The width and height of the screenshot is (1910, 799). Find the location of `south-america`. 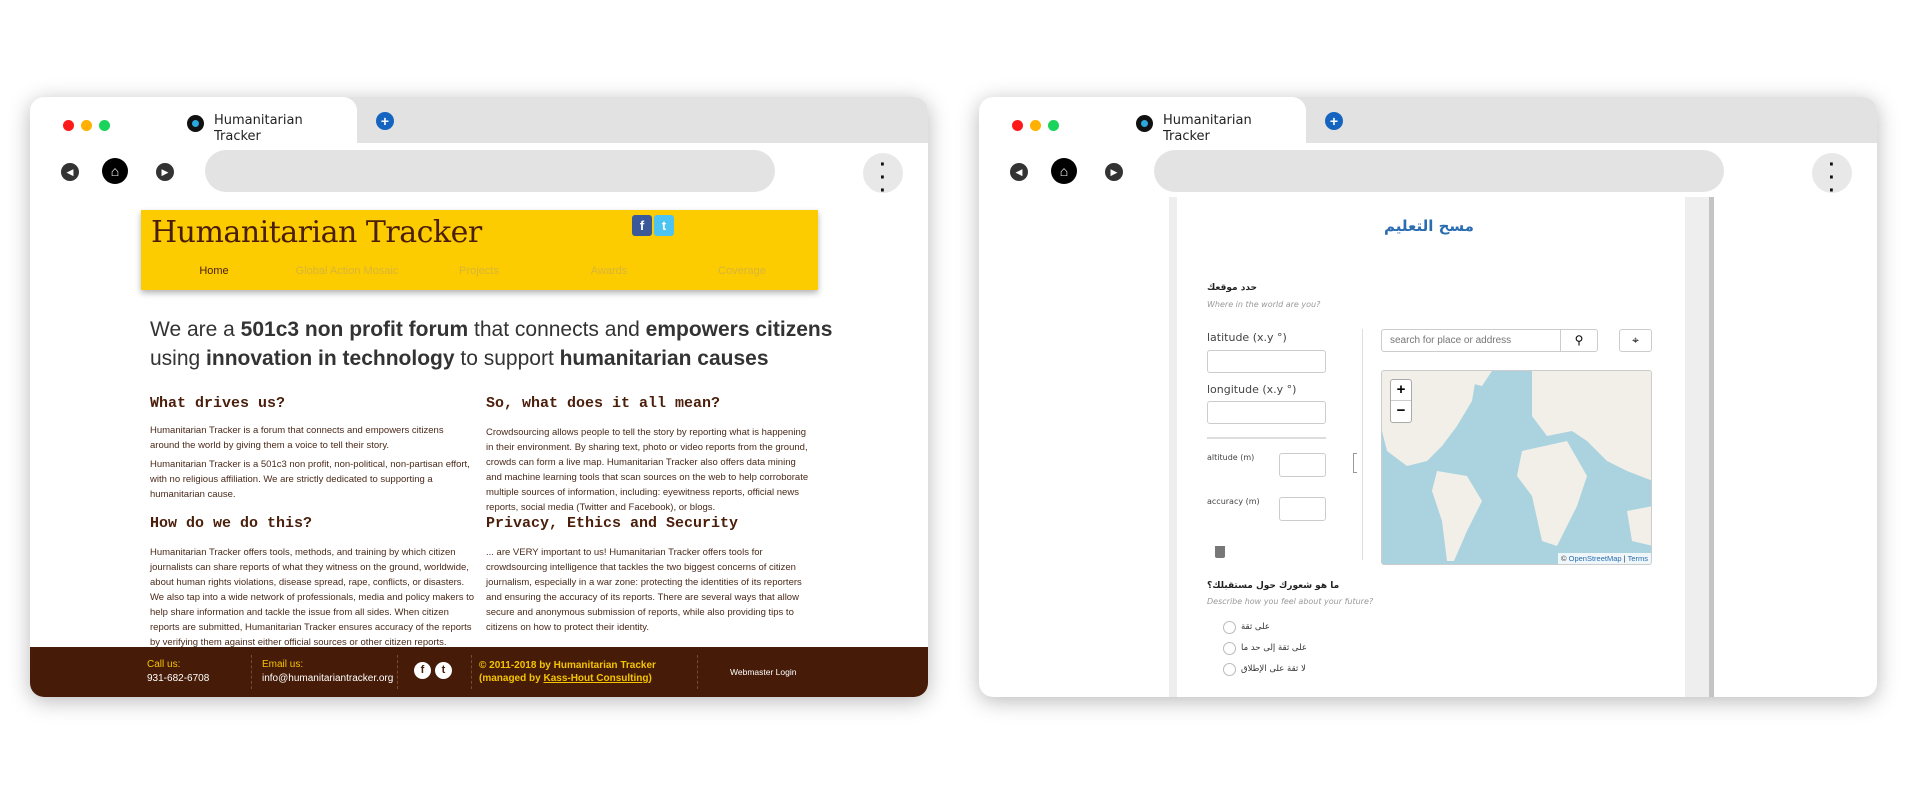

south-america is located at coordinates (1457, 516).